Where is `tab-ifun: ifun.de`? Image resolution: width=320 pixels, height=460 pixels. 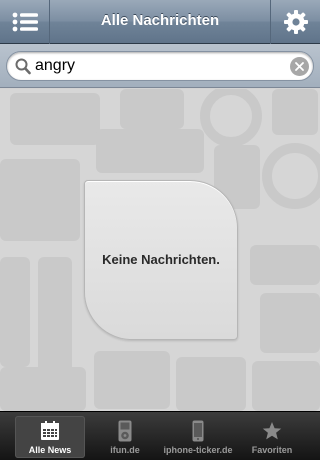
tab-ifun: ifun.de is located at coordinates (125, 437).